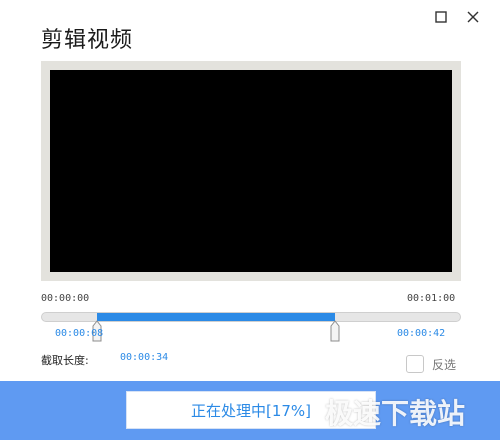 This screenshot has height=440, width=500. Describe the element at coordinates (65, 298) in the screenshot. I see `timeline-start-time: 00:00:00` at that location.